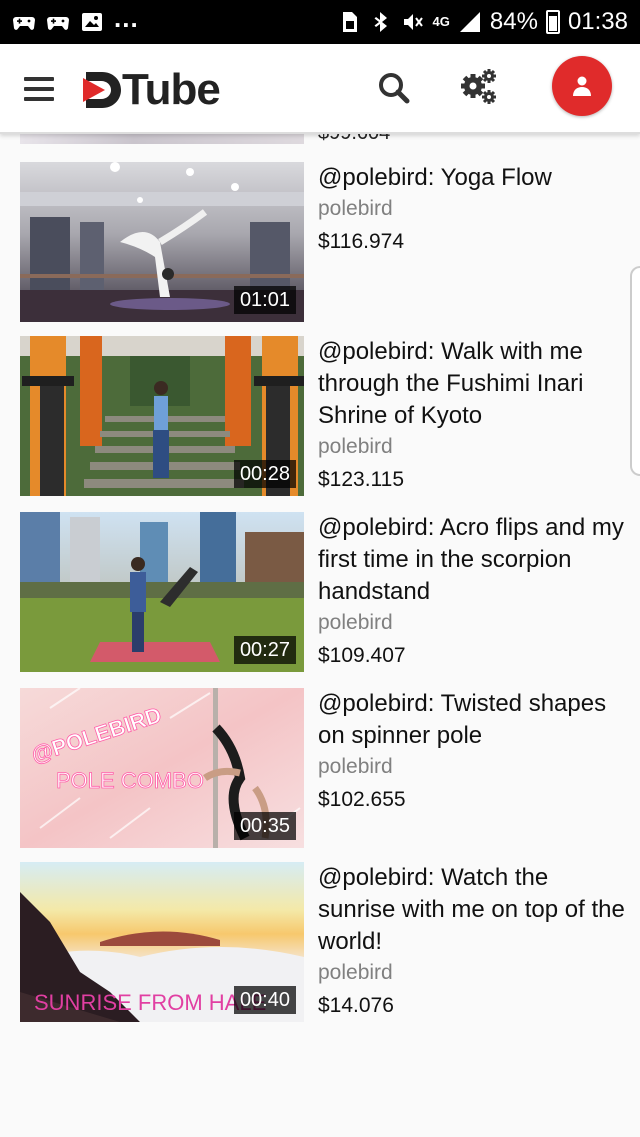  What do you see at coordinates (441, 21) in the screenshot?
I see `network-type: 4G` at bounding box center [441, 21].